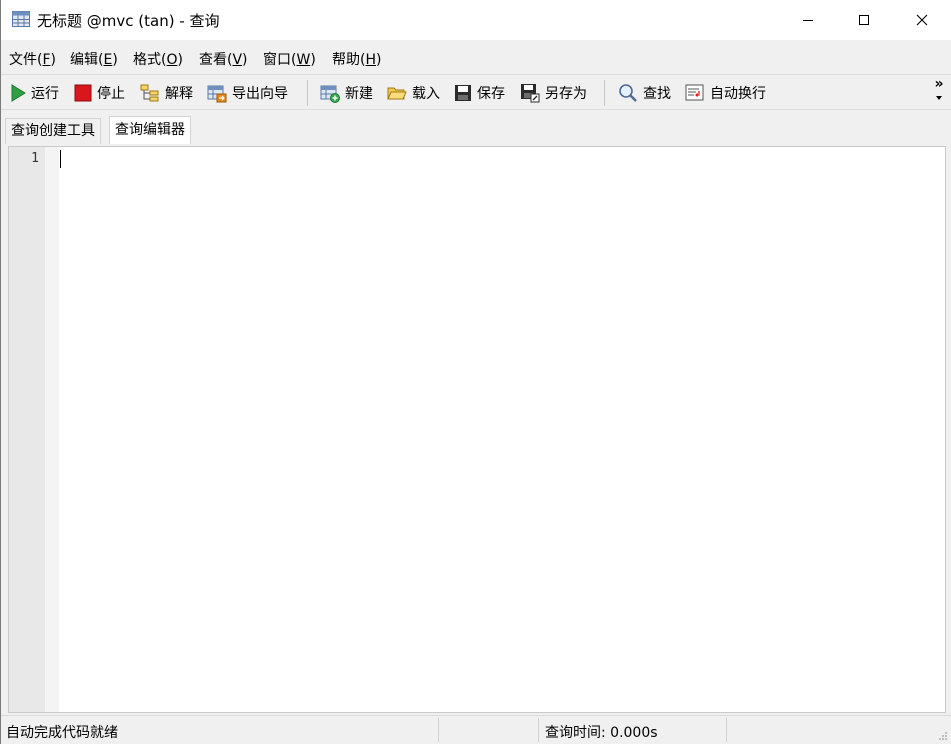 This screenshot has height=744, width=951. Describe the element at coordinates (62, 733) in the screenshot. I see `status-autocomplete: 自动完成代码就绪` at that location.